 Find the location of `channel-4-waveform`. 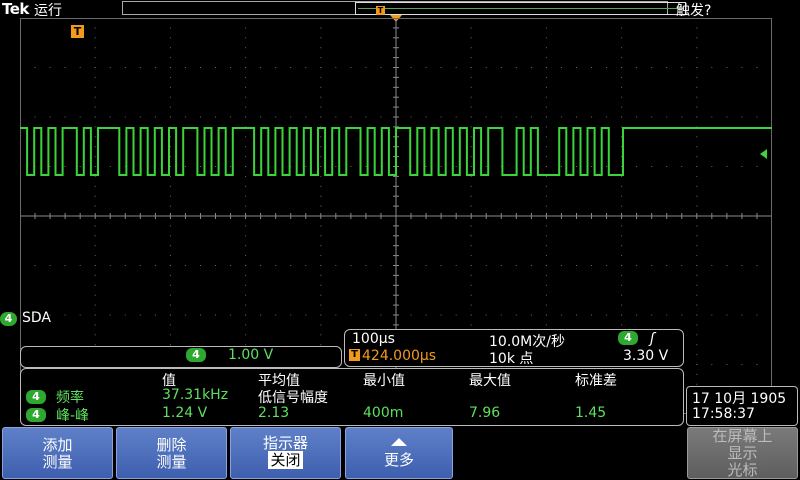

channel-4-waveform is located at coordinates (396, 151).